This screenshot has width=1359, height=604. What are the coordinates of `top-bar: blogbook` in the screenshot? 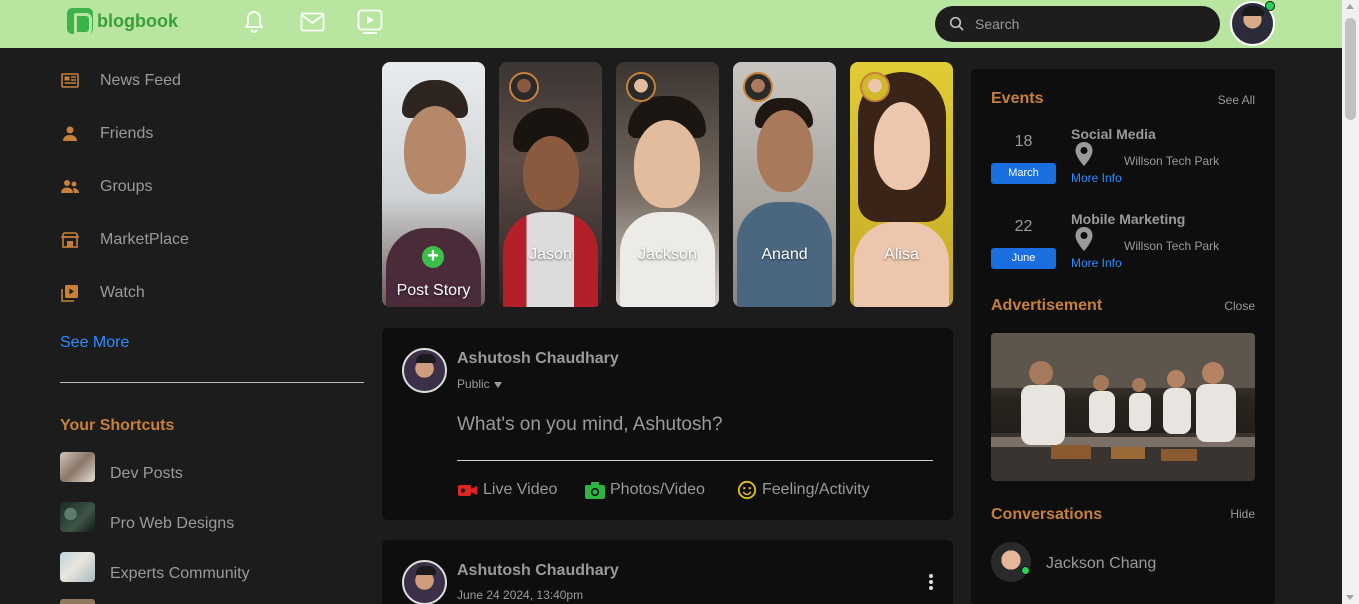 It's located at (671, 24).